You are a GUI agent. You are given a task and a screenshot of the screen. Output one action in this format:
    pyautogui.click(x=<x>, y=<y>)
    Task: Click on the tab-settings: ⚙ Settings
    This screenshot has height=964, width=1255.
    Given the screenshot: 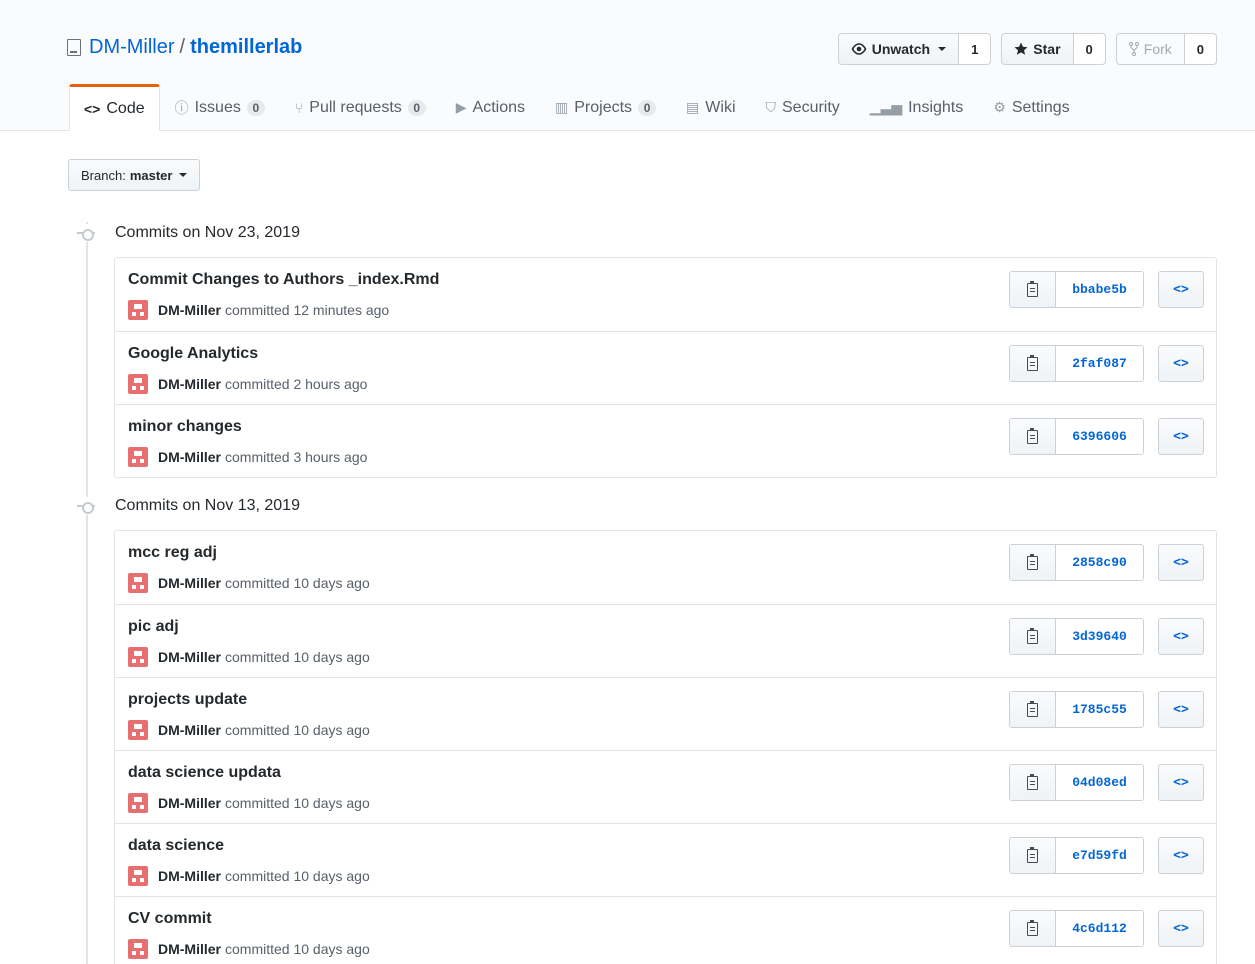 What is the action you would take?
    pyautogui.click(x=1031, y=107)
    